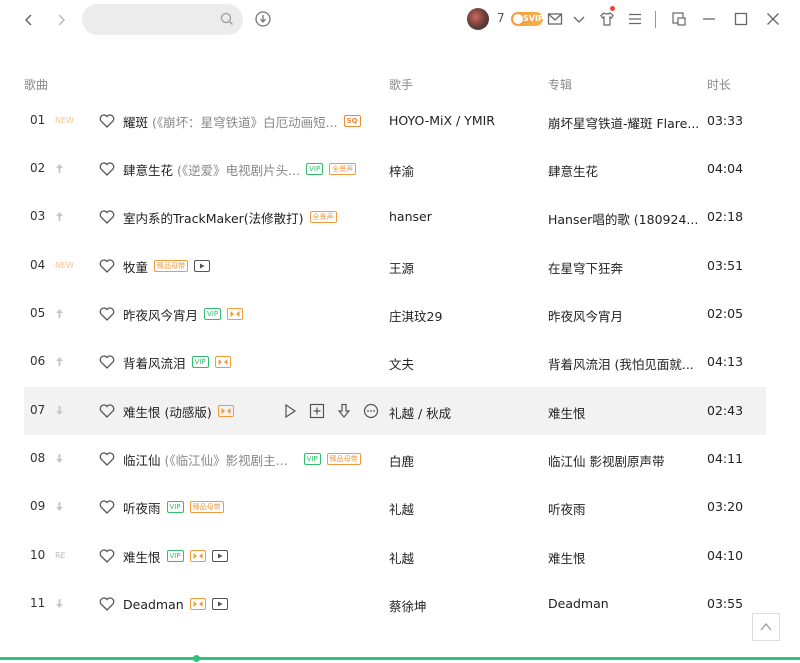 The width and height of the screenshot is (800, 663). I want to click on song-title: Deadman, so click(153, 604).